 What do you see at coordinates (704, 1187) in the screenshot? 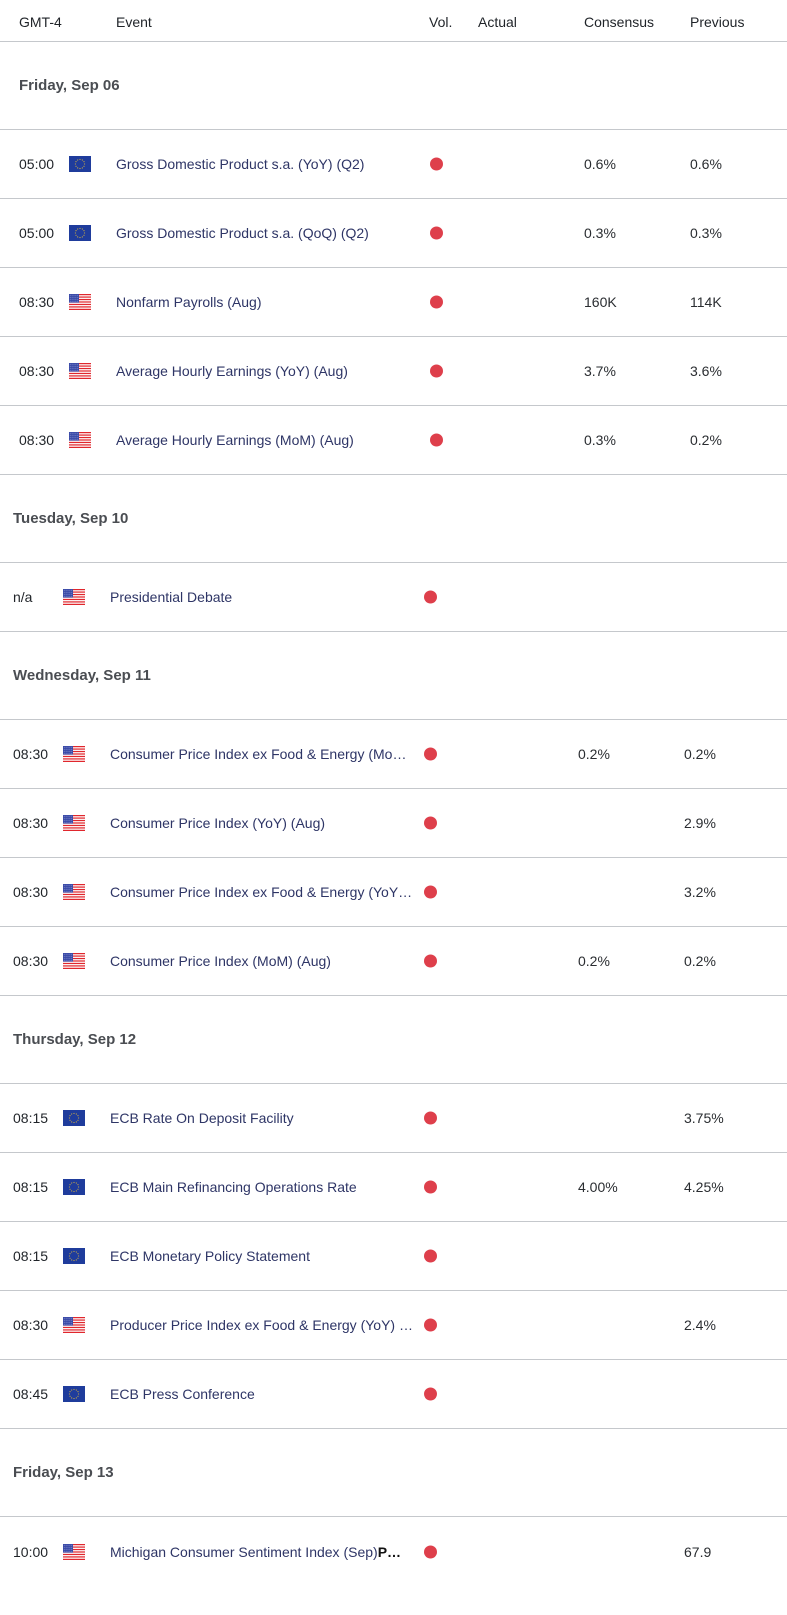
I see `previous-value: 4.25%` at bounding box center [704, 1187].